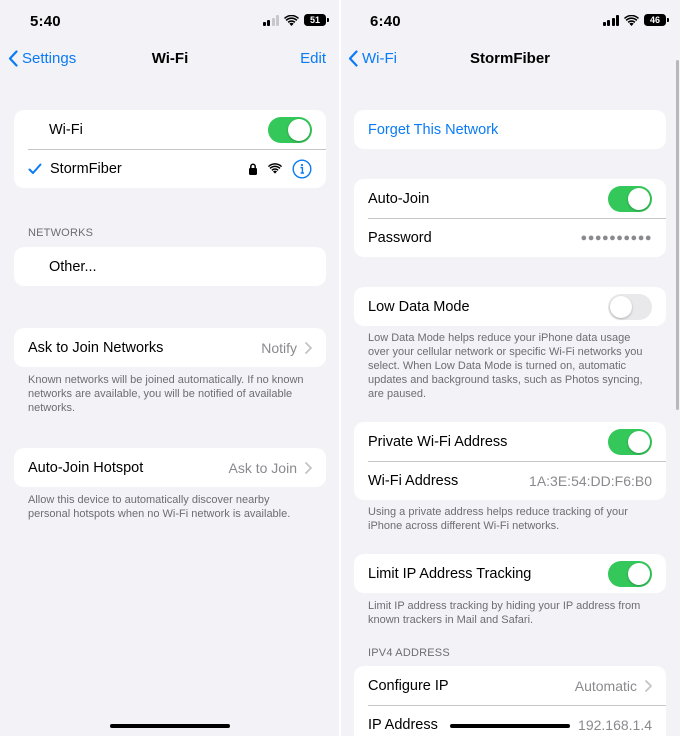 This screenshot has width=680, height=736. I want to click on ask-to-join-label: Ask to Join Networks, so click(96, 347).